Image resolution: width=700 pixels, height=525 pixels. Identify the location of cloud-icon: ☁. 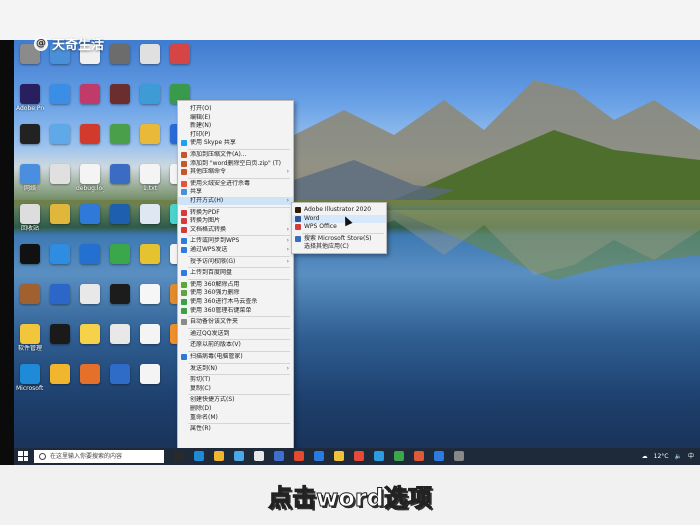
(645, 456).